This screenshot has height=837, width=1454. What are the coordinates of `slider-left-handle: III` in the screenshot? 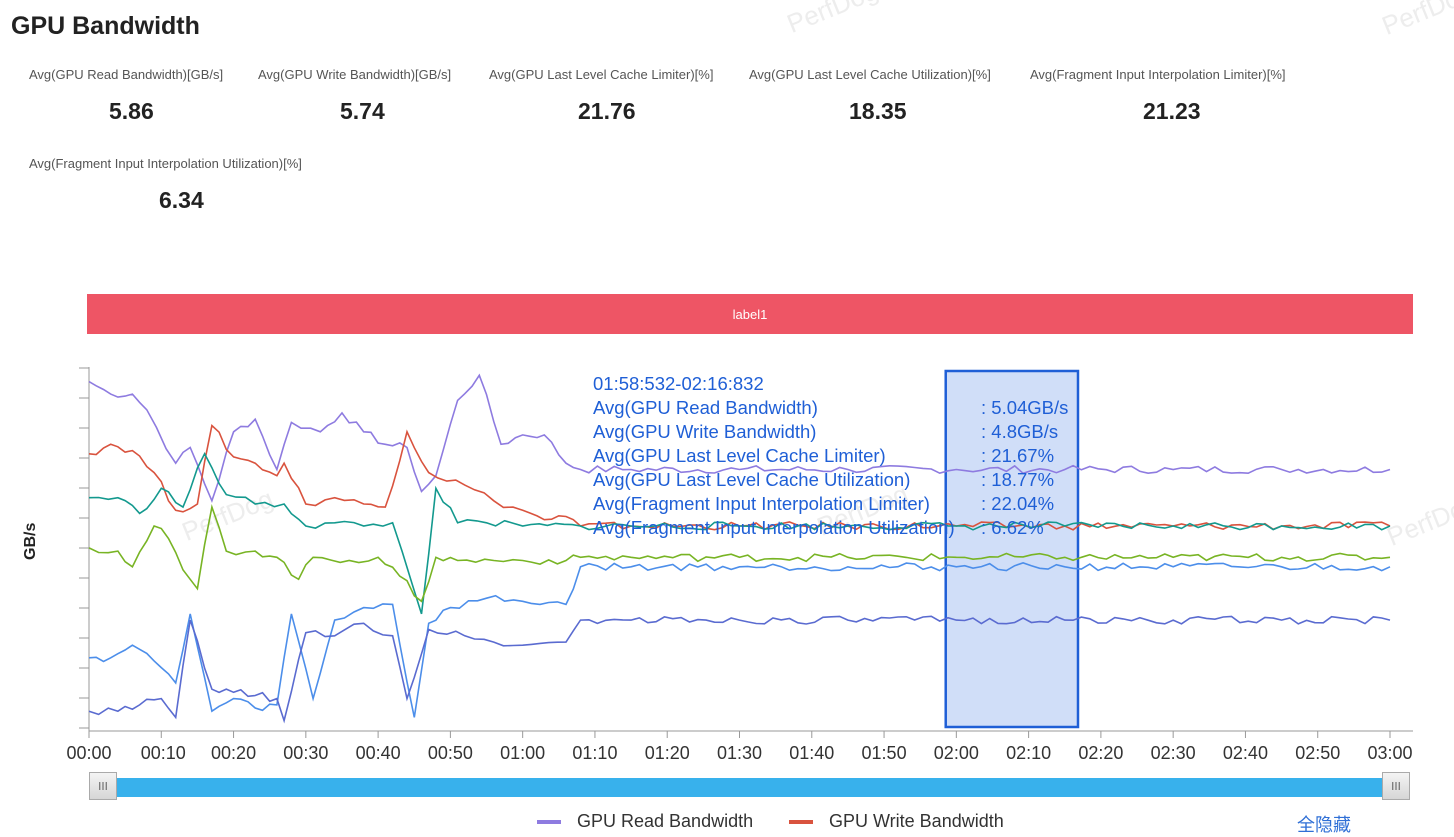 It's located at (103, 786).